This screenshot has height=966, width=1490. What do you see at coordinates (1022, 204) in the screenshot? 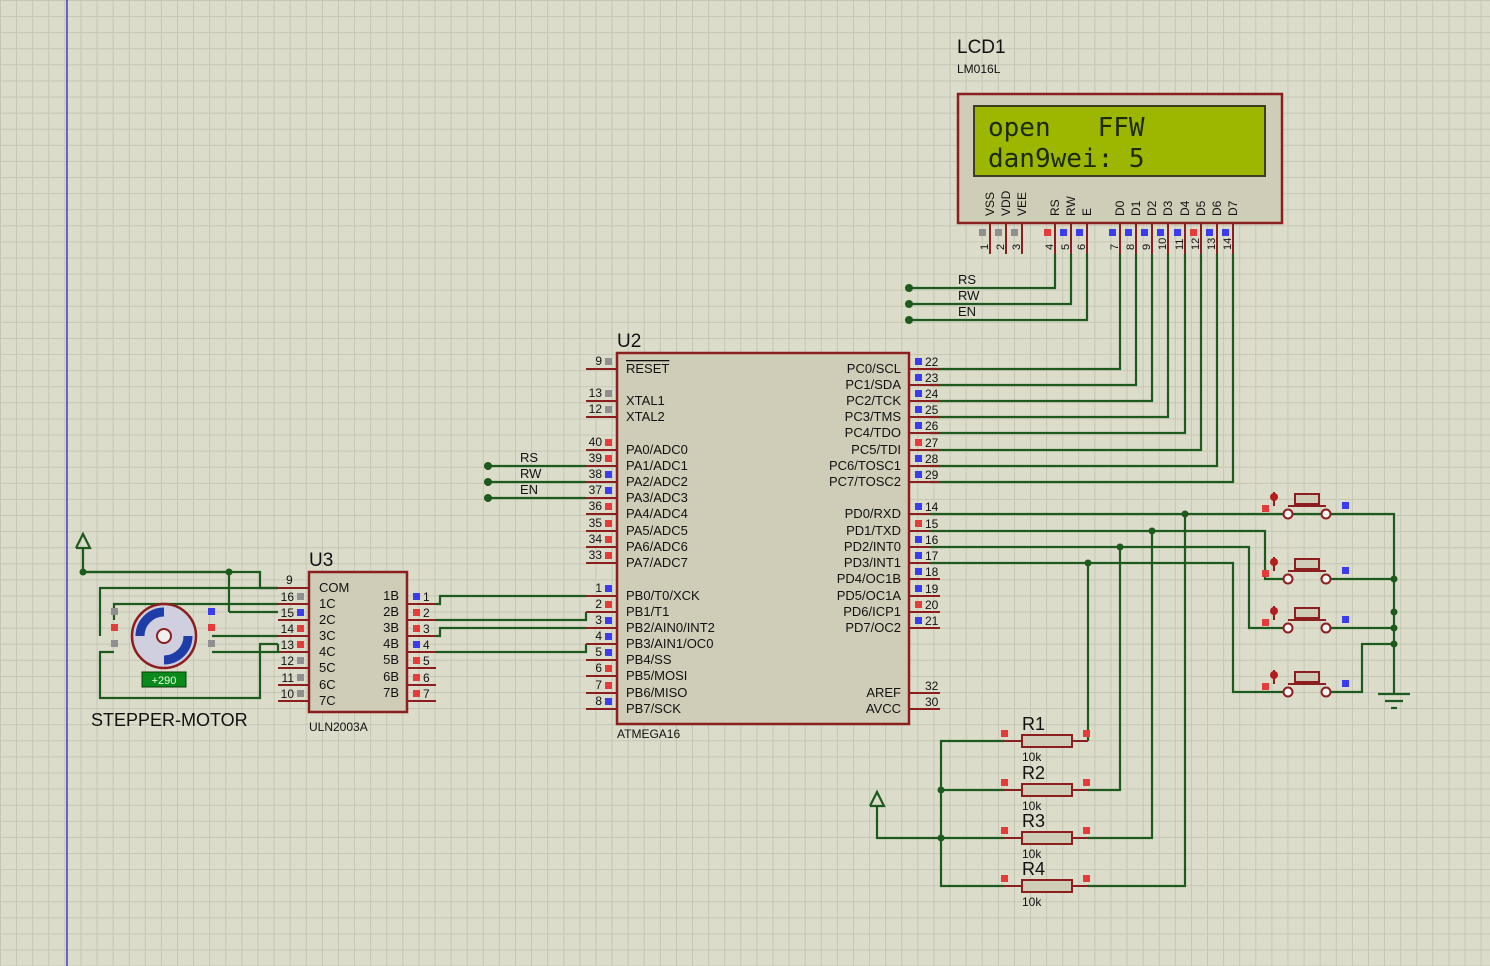
I see `lcd-pin-name: VEE` at bounding box center [1022, 204].